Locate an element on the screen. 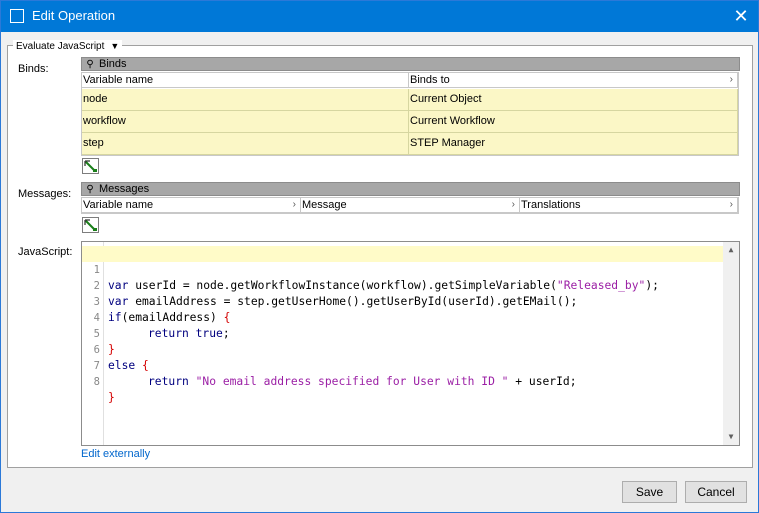 This screenshot has height=513, width=759. title-bar: Edit Operation ✕ is located at coordinates (379, 16).